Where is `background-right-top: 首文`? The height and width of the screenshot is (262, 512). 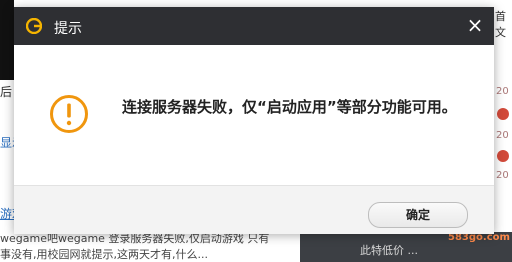
background-right-top: 首文 is located at coordinates (503, 20).